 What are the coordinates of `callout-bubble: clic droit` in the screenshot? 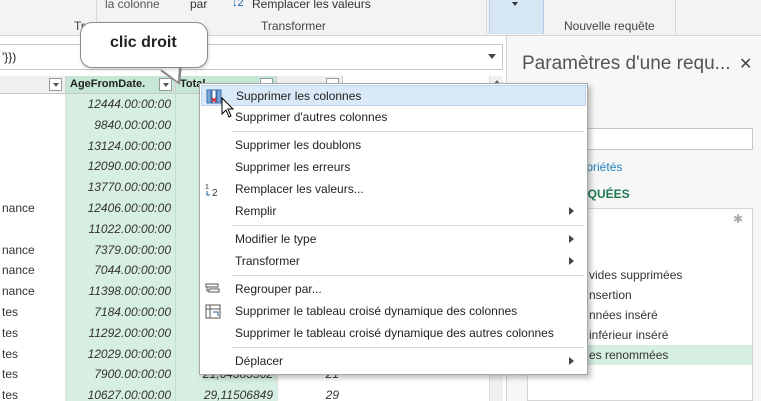 It's located at (144, 45).